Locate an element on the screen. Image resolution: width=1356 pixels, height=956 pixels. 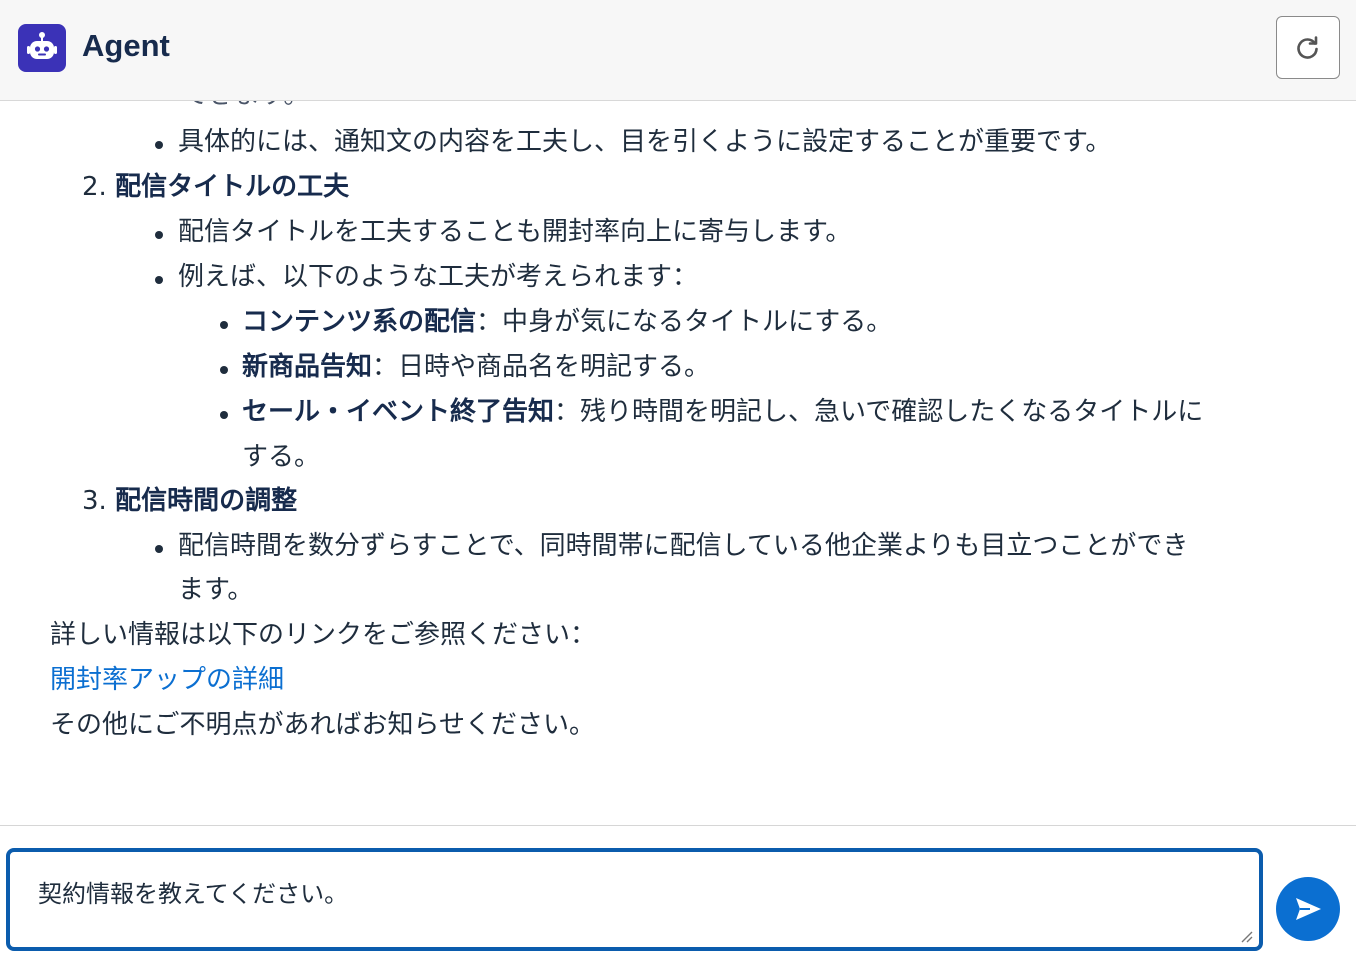
closing-text: その他にご不明点があればお知らせください。 is located at coordinates (322, 725).